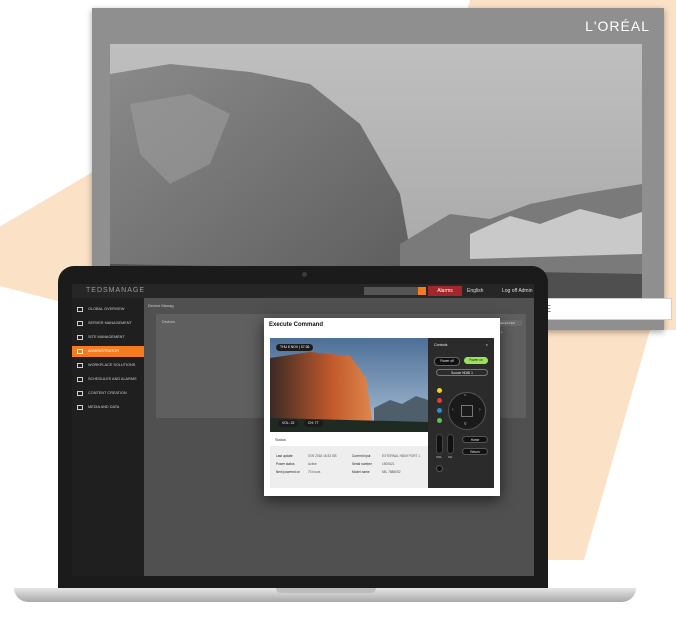 This screenshot has width=676, height=618. Describe the element at coordinates (288, 423) in the screenshot. I see `preview-volume: VOL: 22` at that location.